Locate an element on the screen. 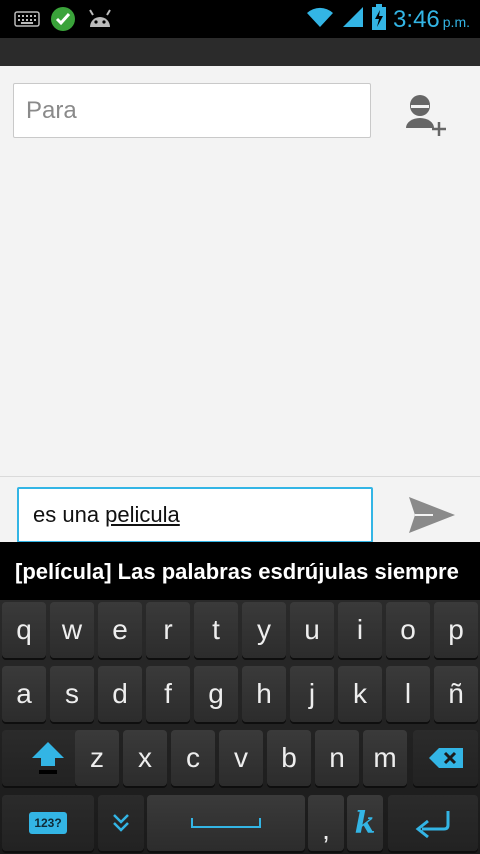  add-contact-button is located at coordinates (426, 118).